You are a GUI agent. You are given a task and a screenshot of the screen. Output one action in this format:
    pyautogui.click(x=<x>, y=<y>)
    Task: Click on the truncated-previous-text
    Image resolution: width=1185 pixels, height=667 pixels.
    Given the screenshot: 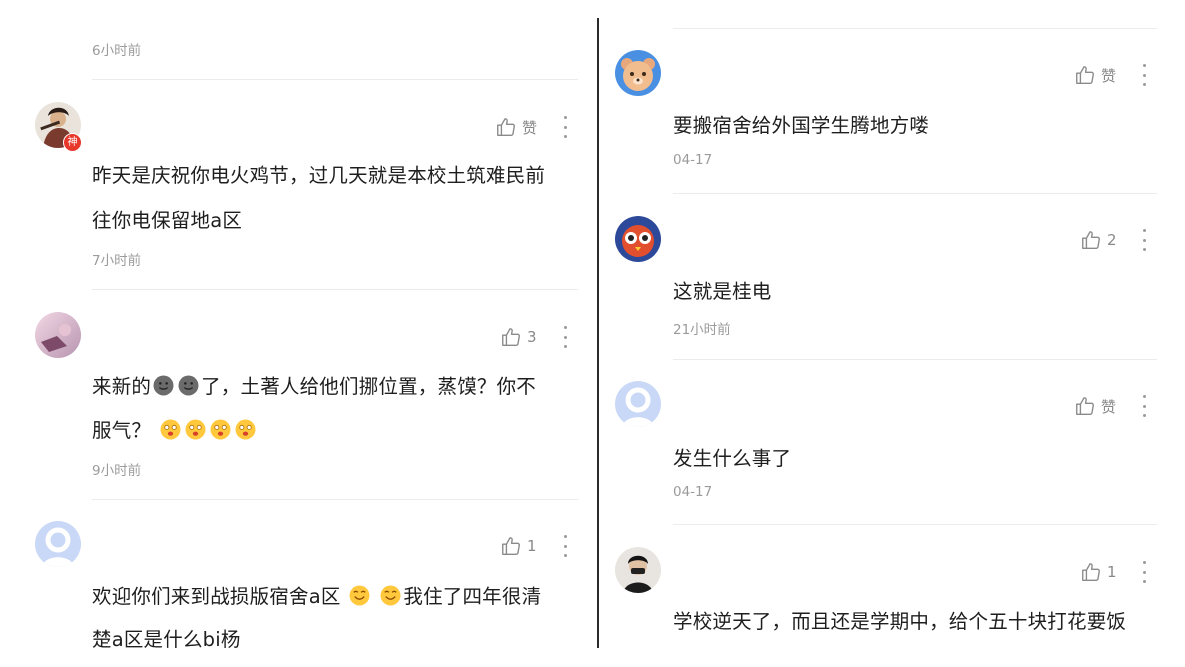 What is the action you would take?
    pyautogui.click(x=113, y=9)
    